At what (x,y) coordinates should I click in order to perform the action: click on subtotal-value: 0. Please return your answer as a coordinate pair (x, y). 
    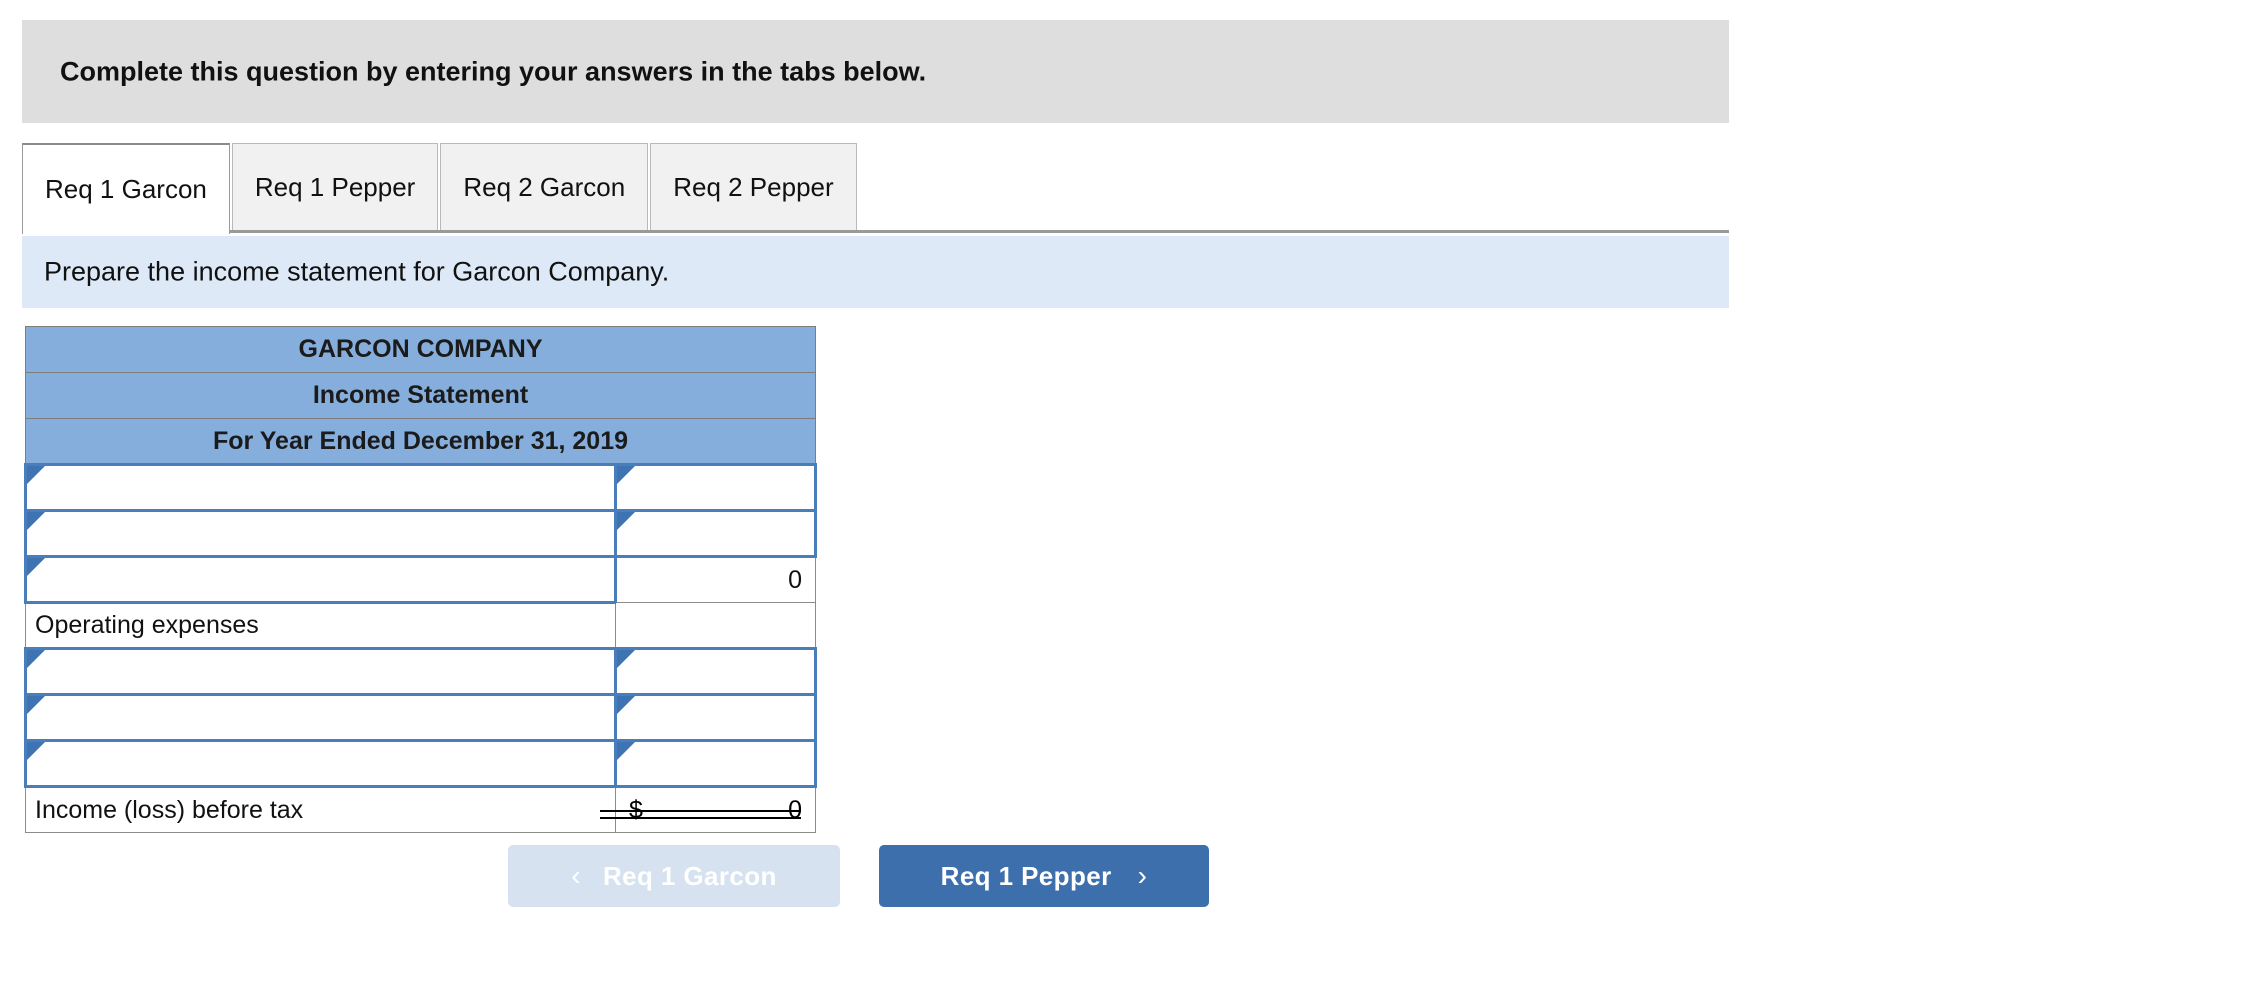
    Looking at the image, I should click on (795, 579).